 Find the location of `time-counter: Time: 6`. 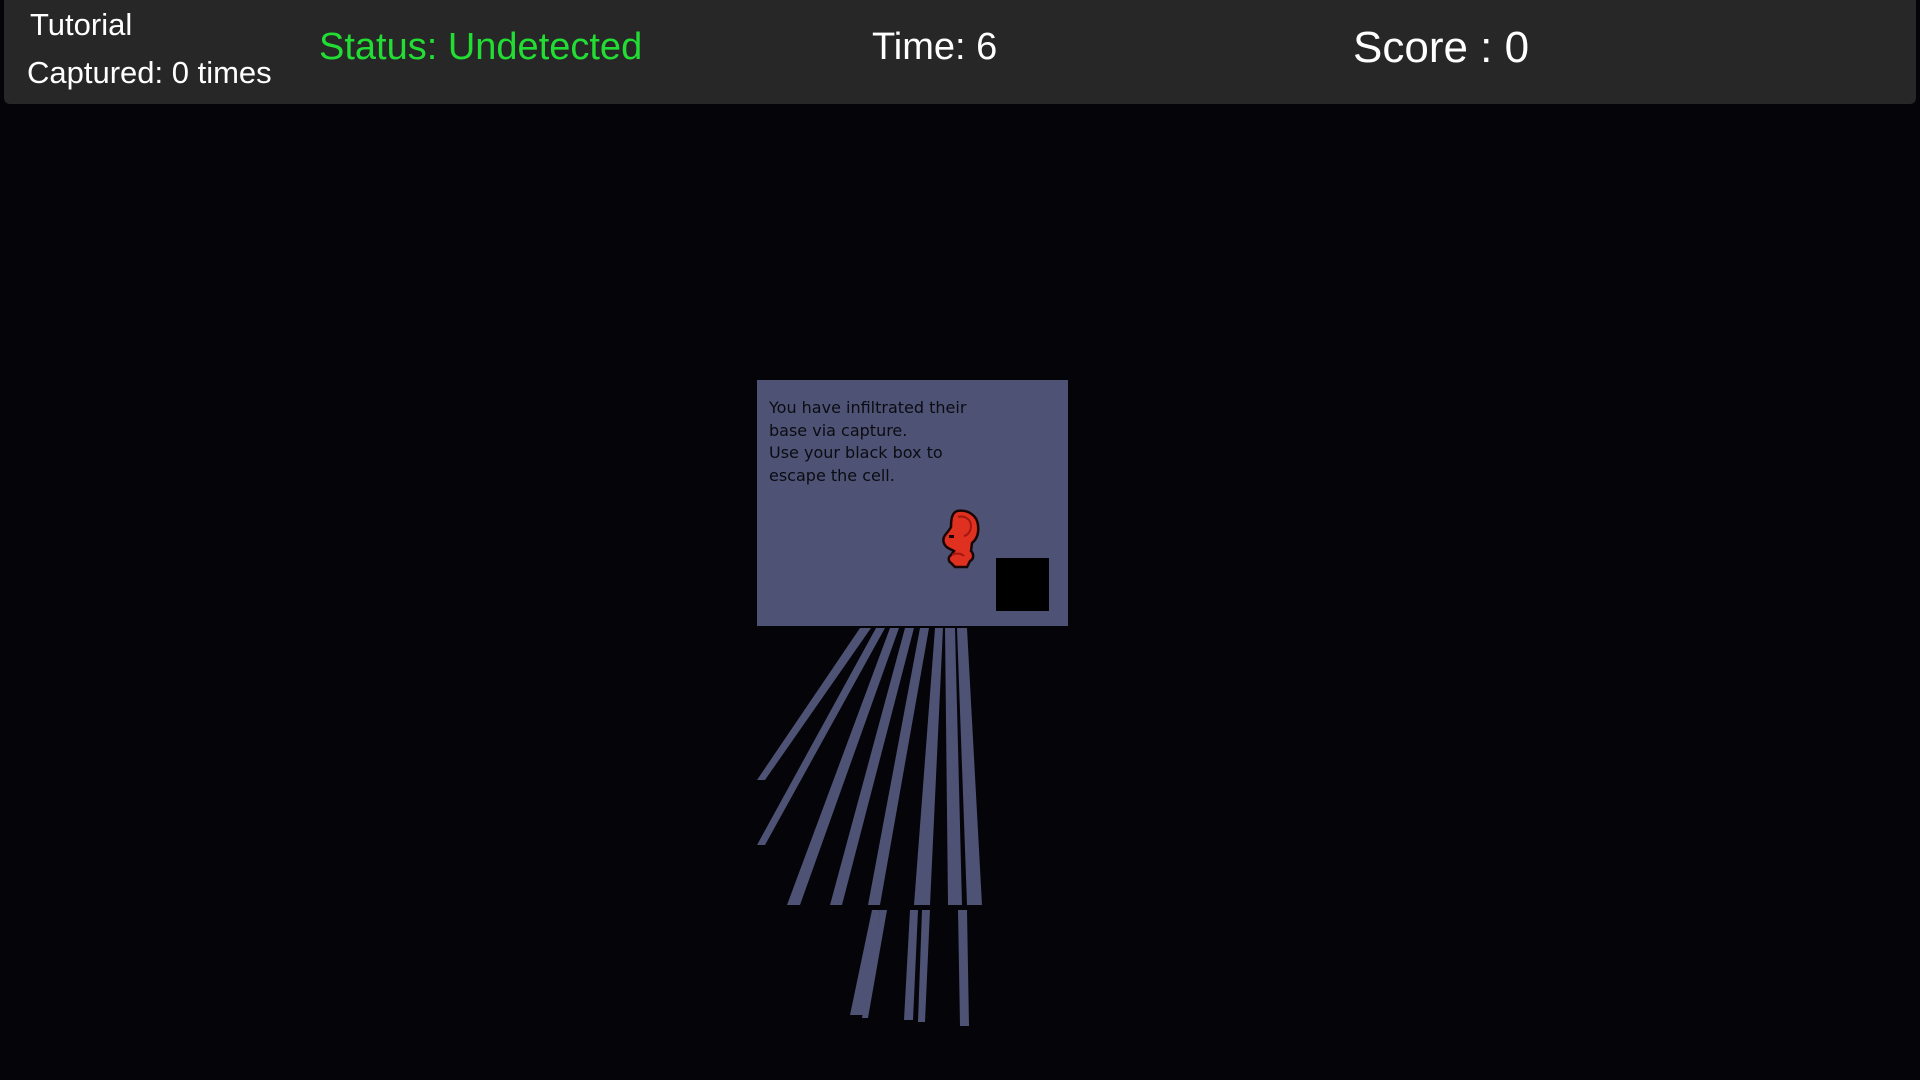

time-counter: Time: 6 is located at coordinates (935, 47).